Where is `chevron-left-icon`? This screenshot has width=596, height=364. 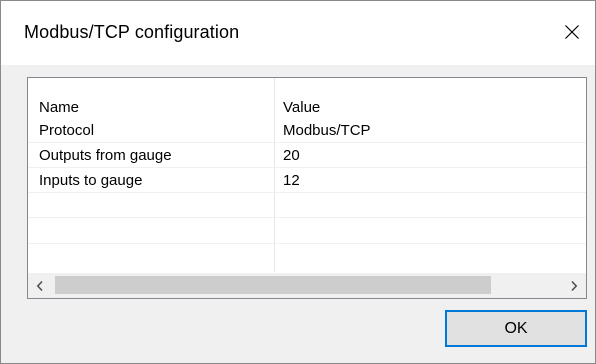
chevron-left-icon is located at coordinates (39, 285).